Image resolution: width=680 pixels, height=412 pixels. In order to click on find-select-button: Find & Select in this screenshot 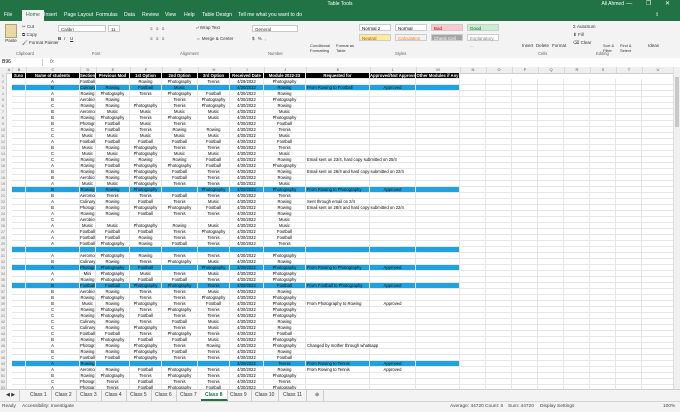, I will do `click(628, 48)`.